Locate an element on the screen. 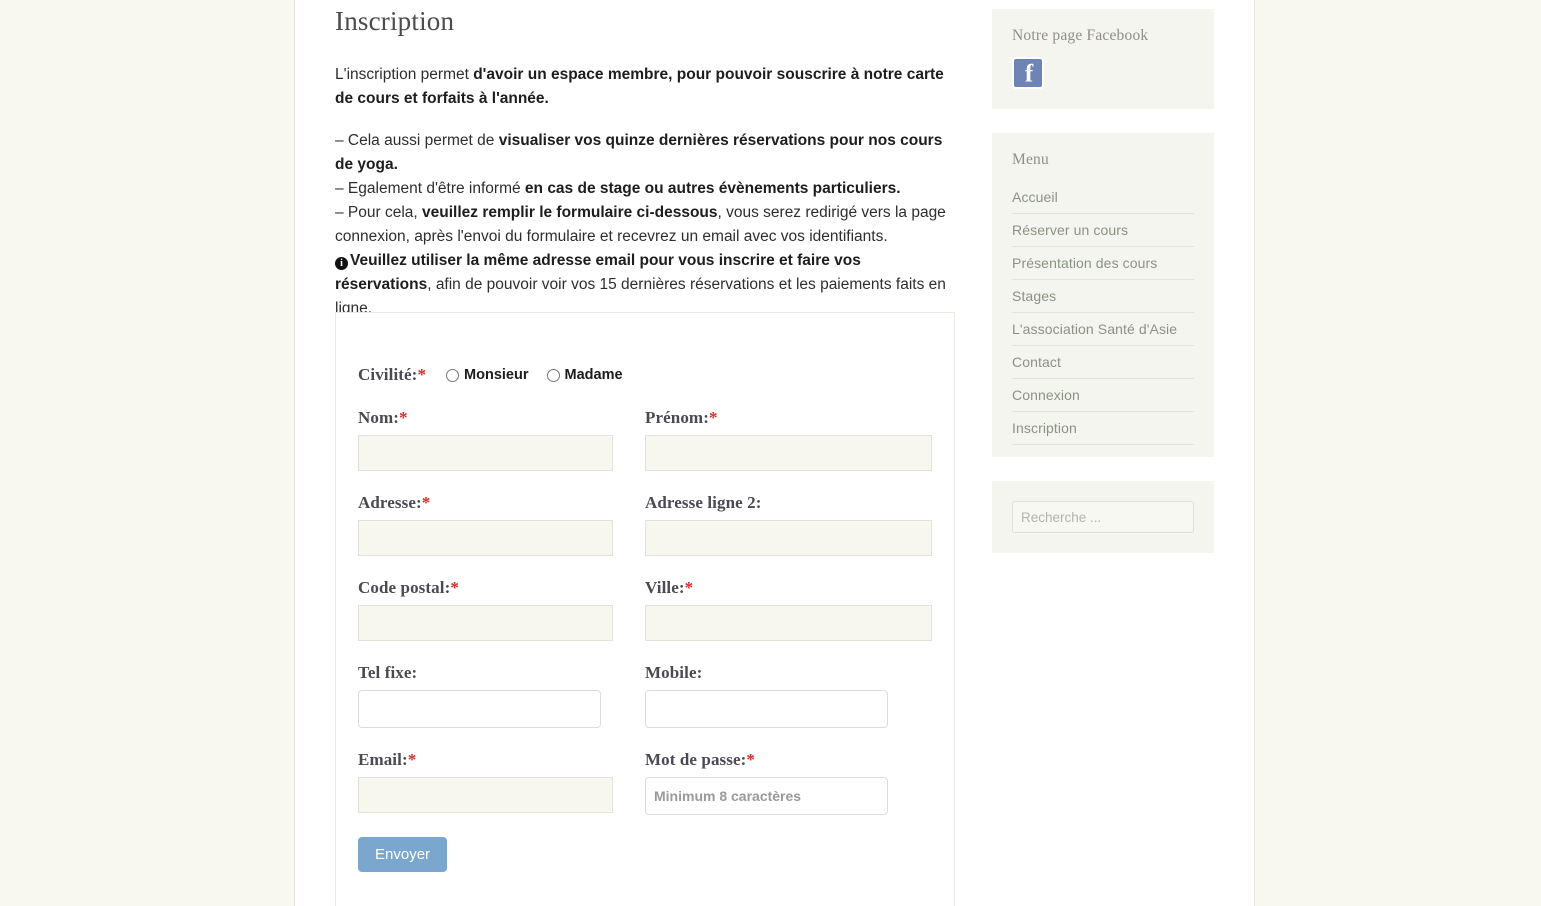 This screenshot has width=1541, height=906. form-group-email: Email:* is located at coordinates (501, 782).